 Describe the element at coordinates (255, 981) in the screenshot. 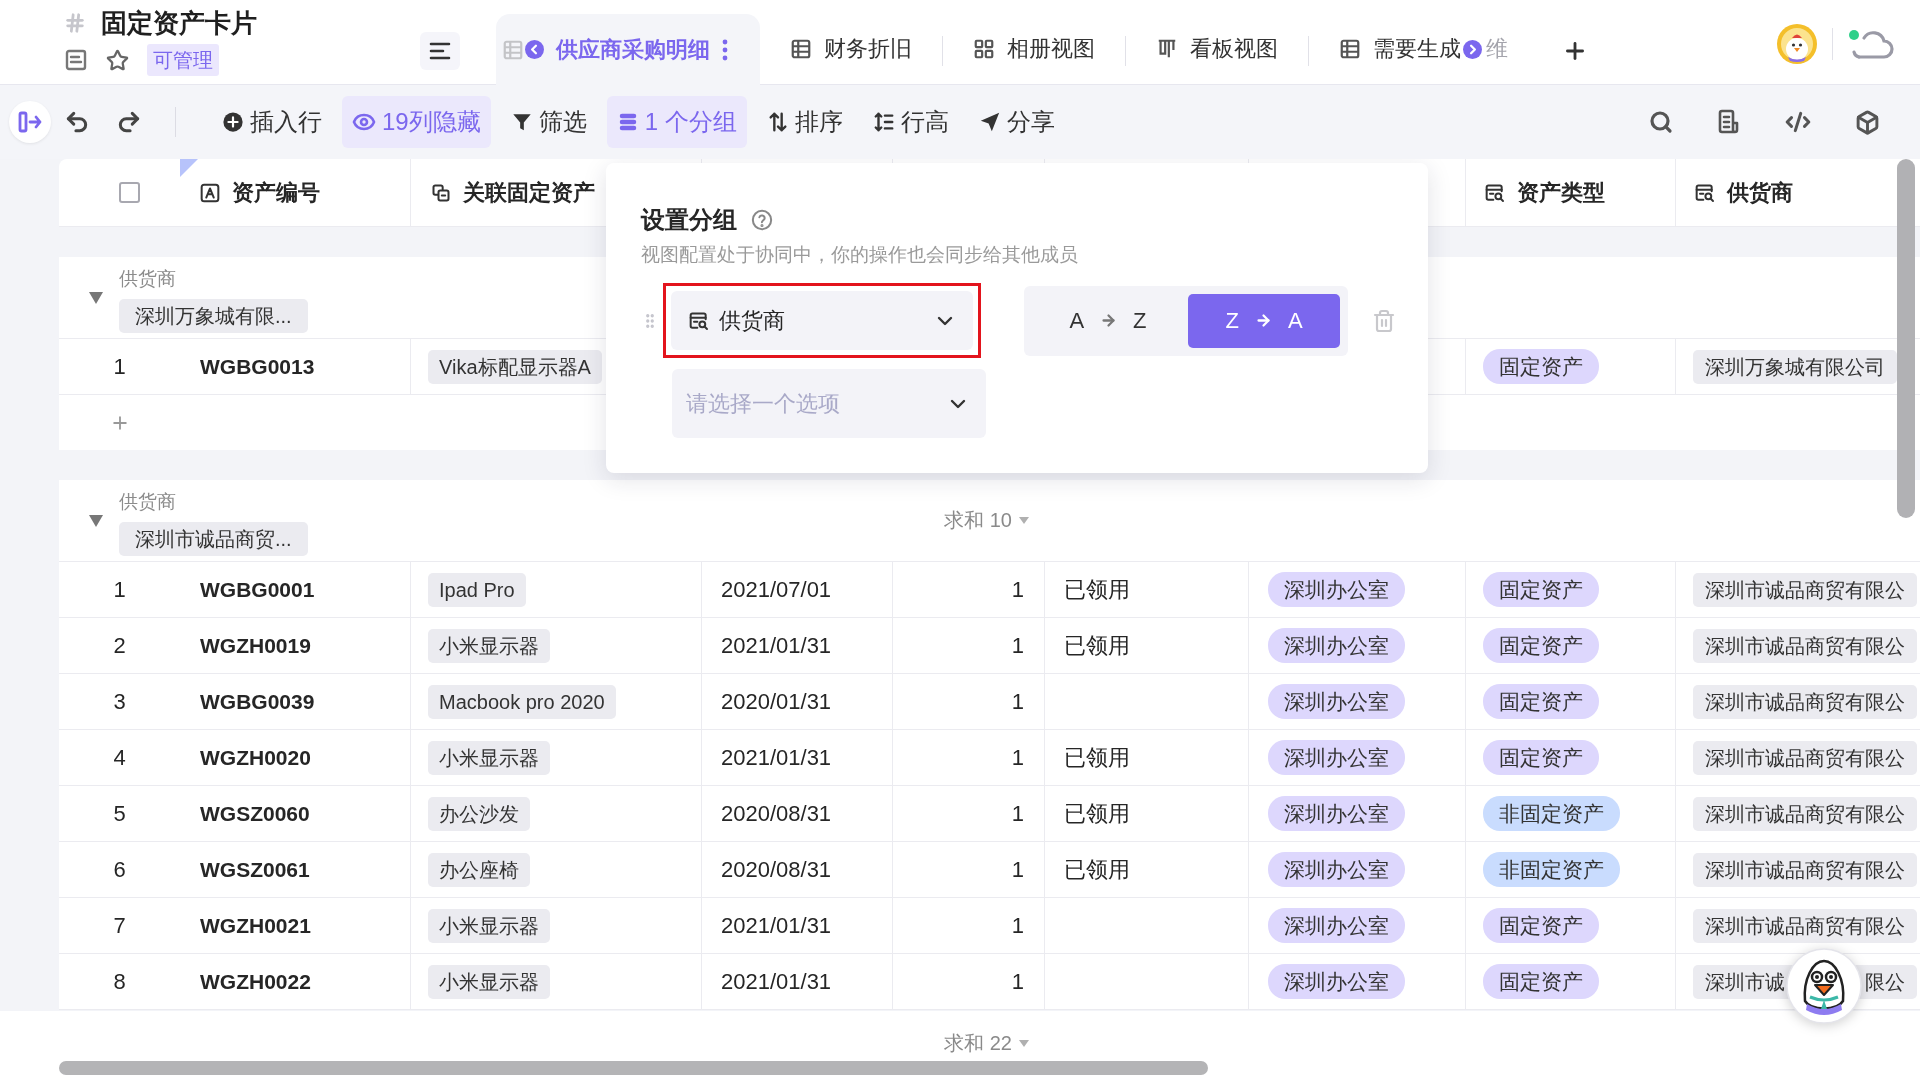

I see `table-cell-text: WGZH0022` at that location.